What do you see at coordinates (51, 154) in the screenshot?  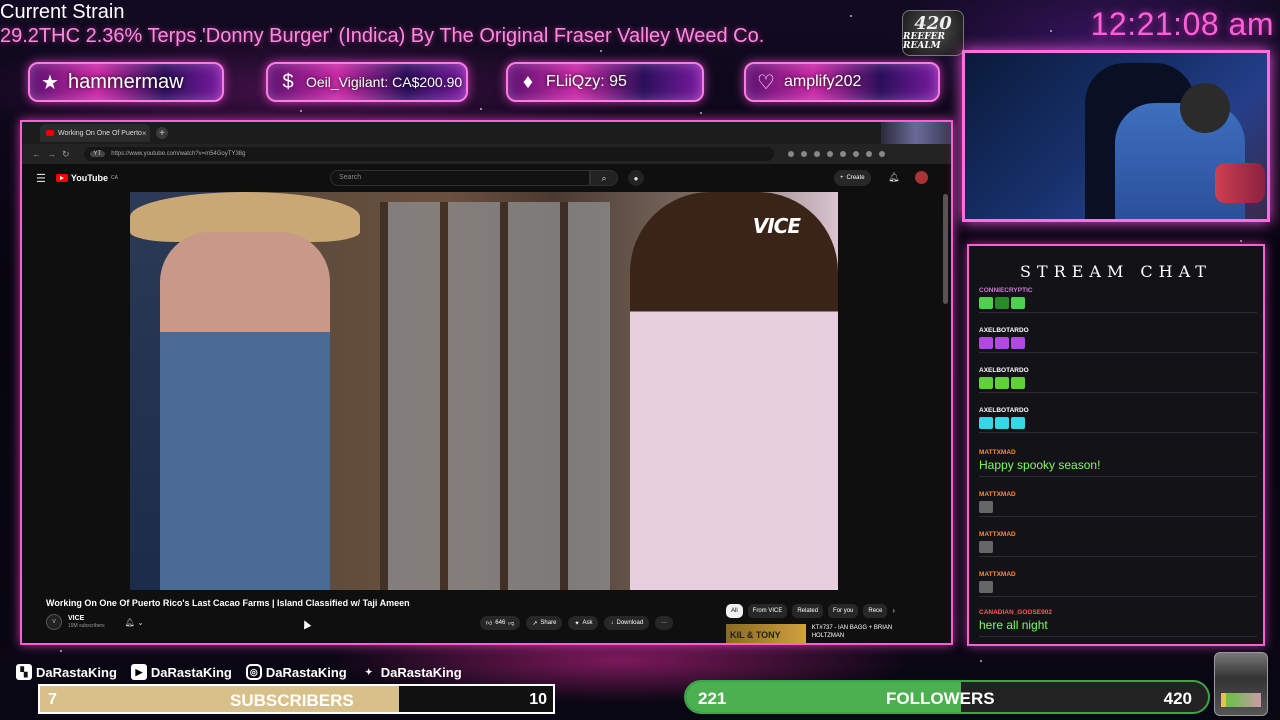 I see `forward-icon: →` at bounding box center [51, 154].